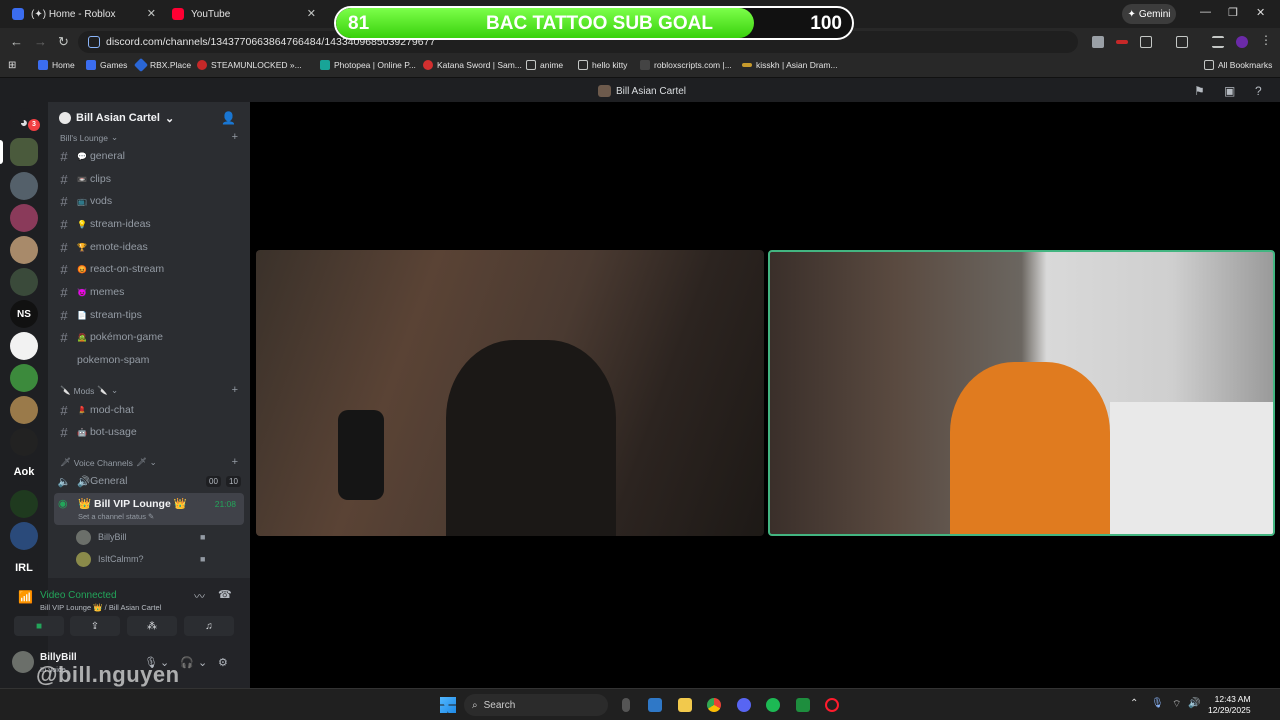 This screenshot has height=720, width=1280. What do you see at coordinates (162, 65) in the screenshot?
I see `bookmark-rbxplace: RBX.Place` at bounding box center [162, 65].